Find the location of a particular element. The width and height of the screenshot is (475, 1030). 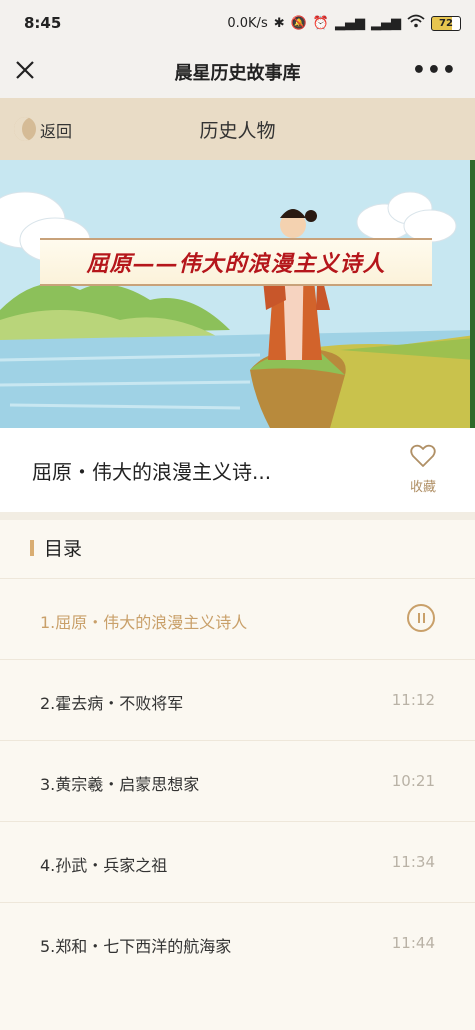

section-title: 历史人物 is located at coordinates (237, 130).